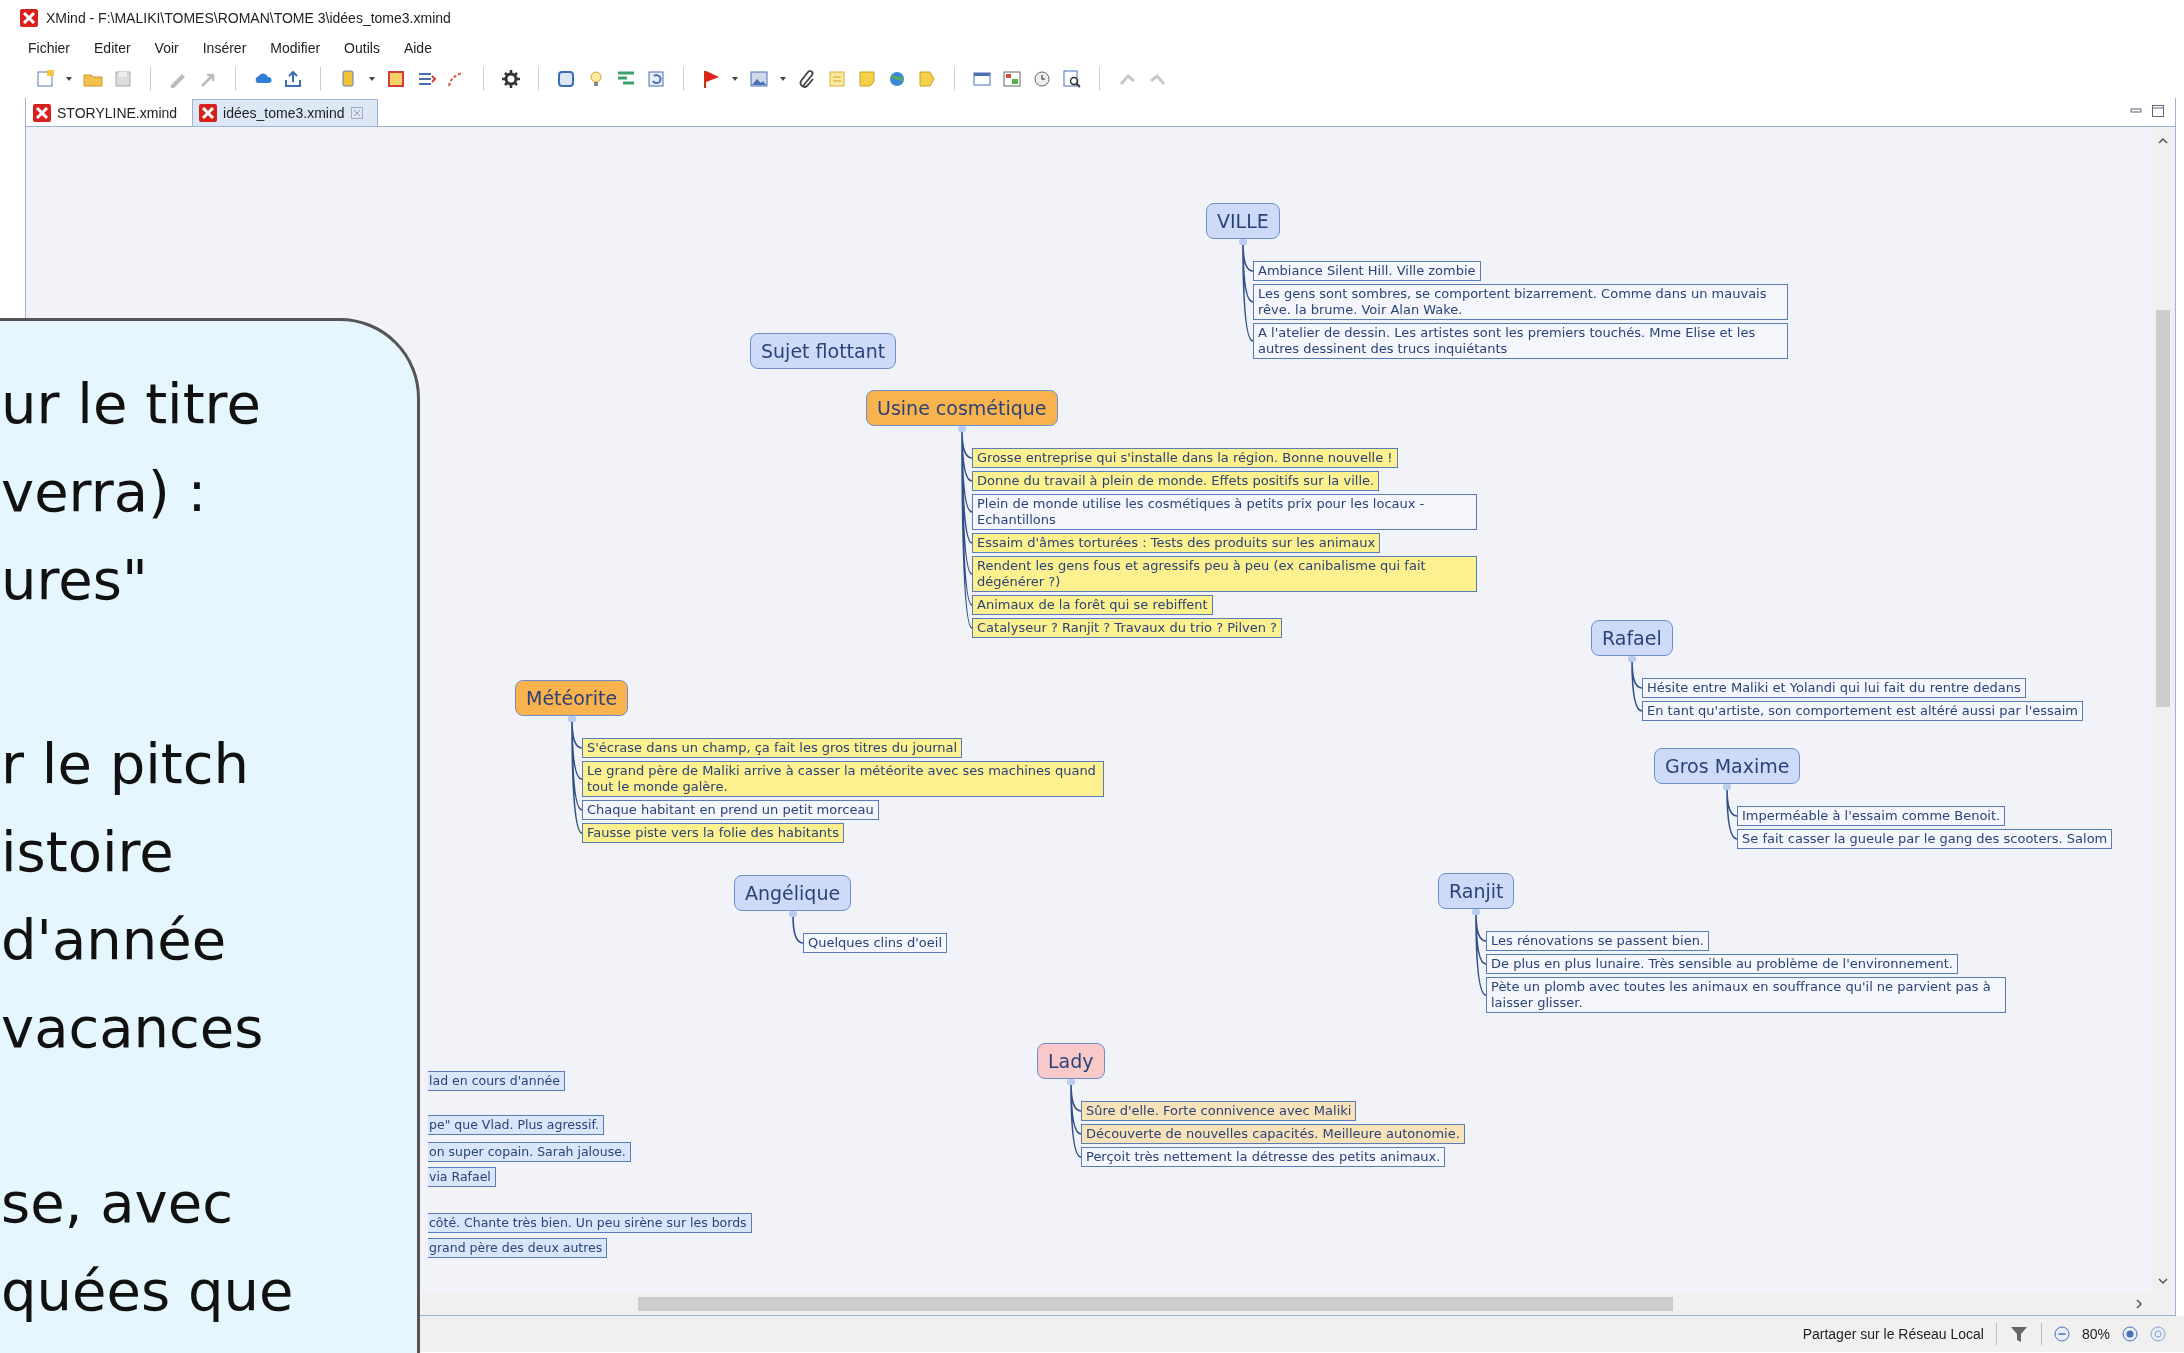 The image size is (2184, 1353). I want to click on note-subtopic: lad en cours d'année, so click(496, 1081).